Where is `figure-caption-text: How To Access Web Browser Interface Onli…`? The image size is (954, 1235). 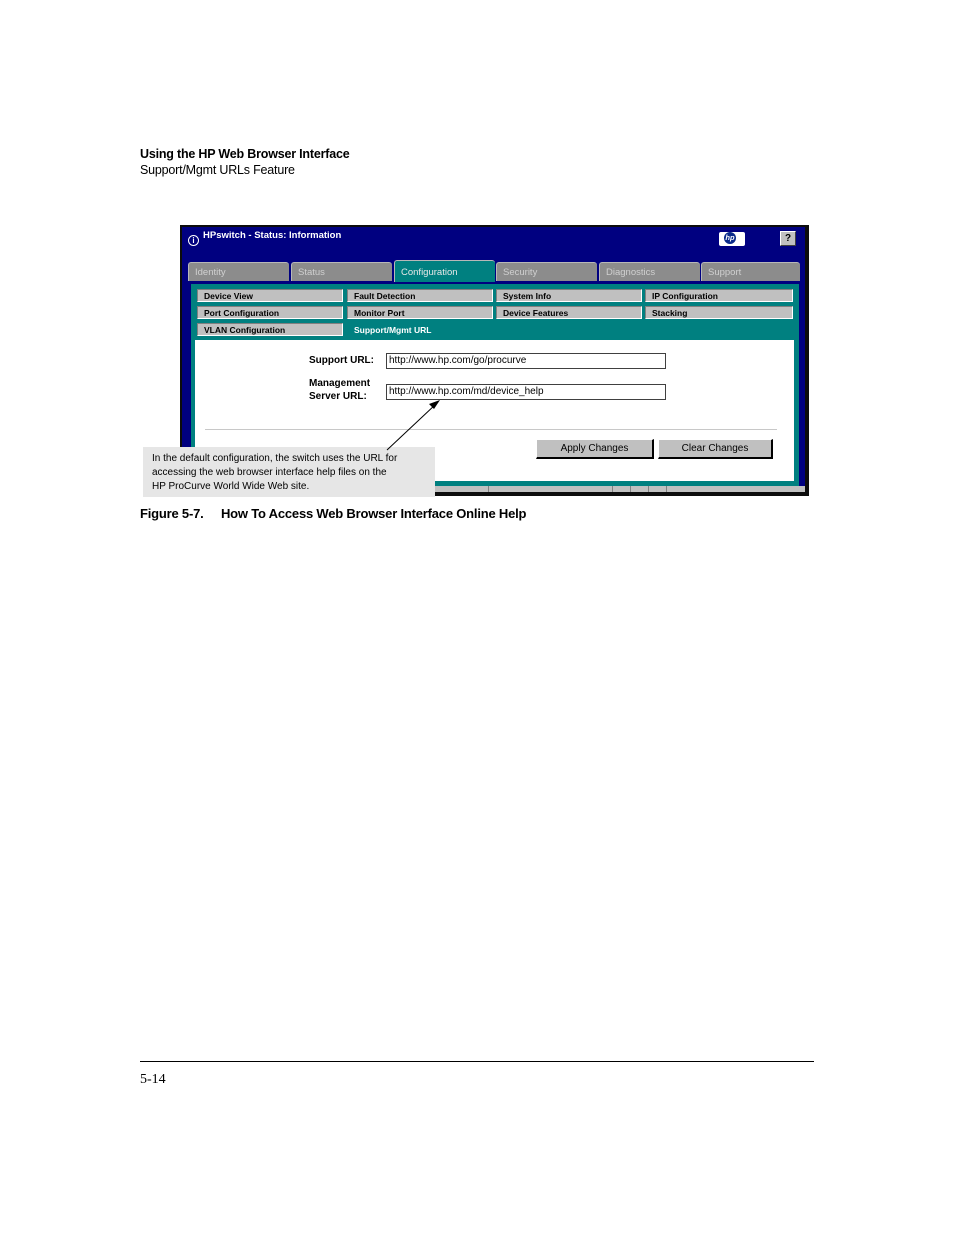
figure-caption-text: How To Access Web Browser Interface Onli… is located at coordinates (373, 513).